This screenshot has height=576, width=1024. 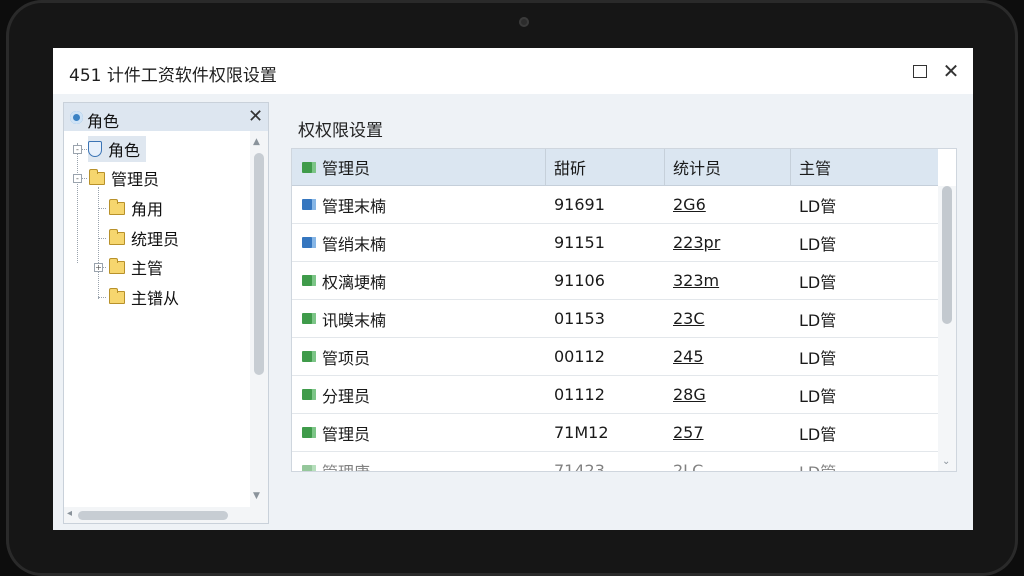 What do you see at coordinates (98, 267) in the screenshot?
I see `tree-expander: +` at bounding box center [98, 267].